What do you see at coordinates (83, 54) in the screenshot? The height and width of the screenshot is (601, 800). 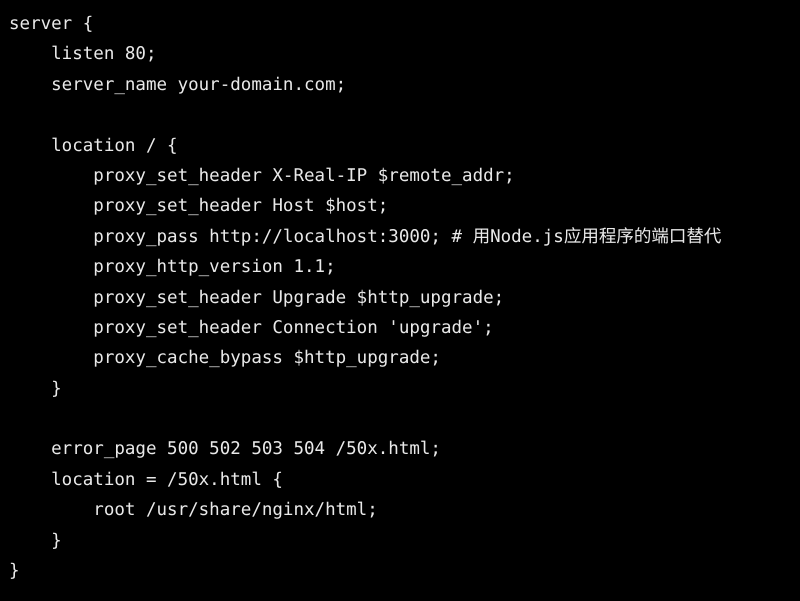 I see `code-line: listen 80;` at bounding box center [83, 54].